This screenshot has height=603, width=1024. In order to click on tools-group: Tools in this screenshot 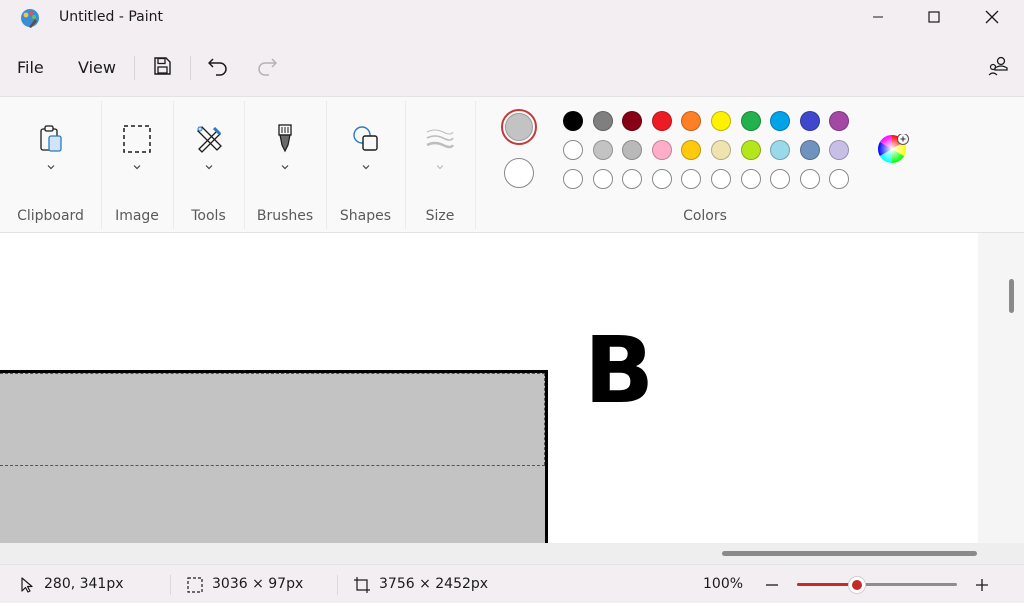, I will do `click(208, 165)`.